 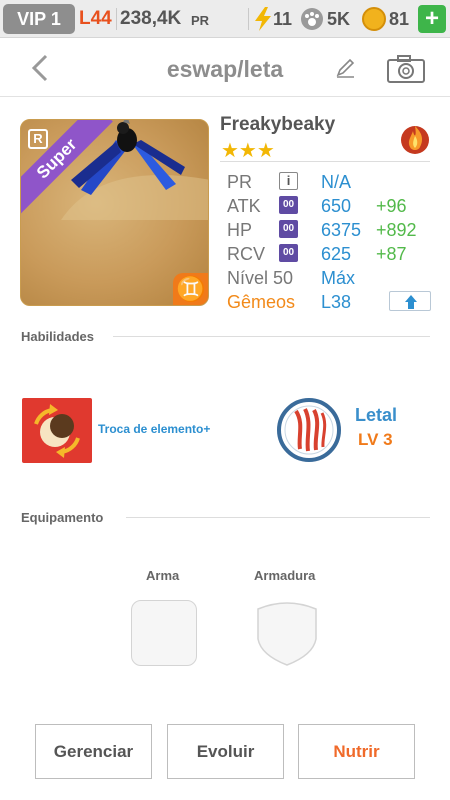 I want to click on vip-badge: VIP 1, so click(x=39, y=19).